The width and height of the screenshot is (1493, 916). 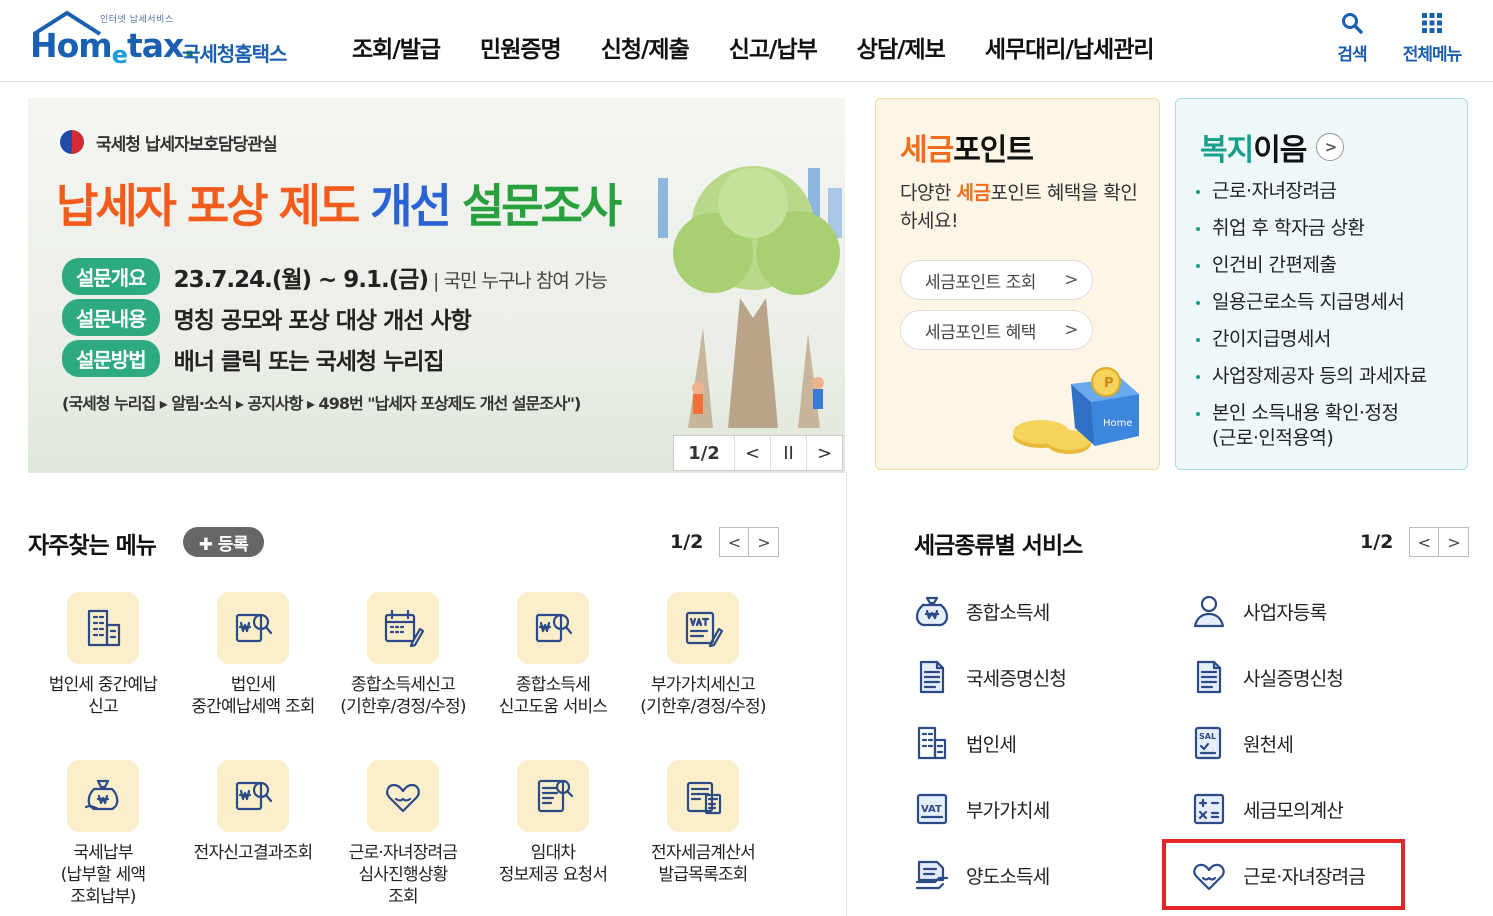 What do you see at coordinates (703, 823) in the screenshot?
I see `frequent-menu-item: 전자세금계산서 발급목록조회` at bounding box center [703, 823].